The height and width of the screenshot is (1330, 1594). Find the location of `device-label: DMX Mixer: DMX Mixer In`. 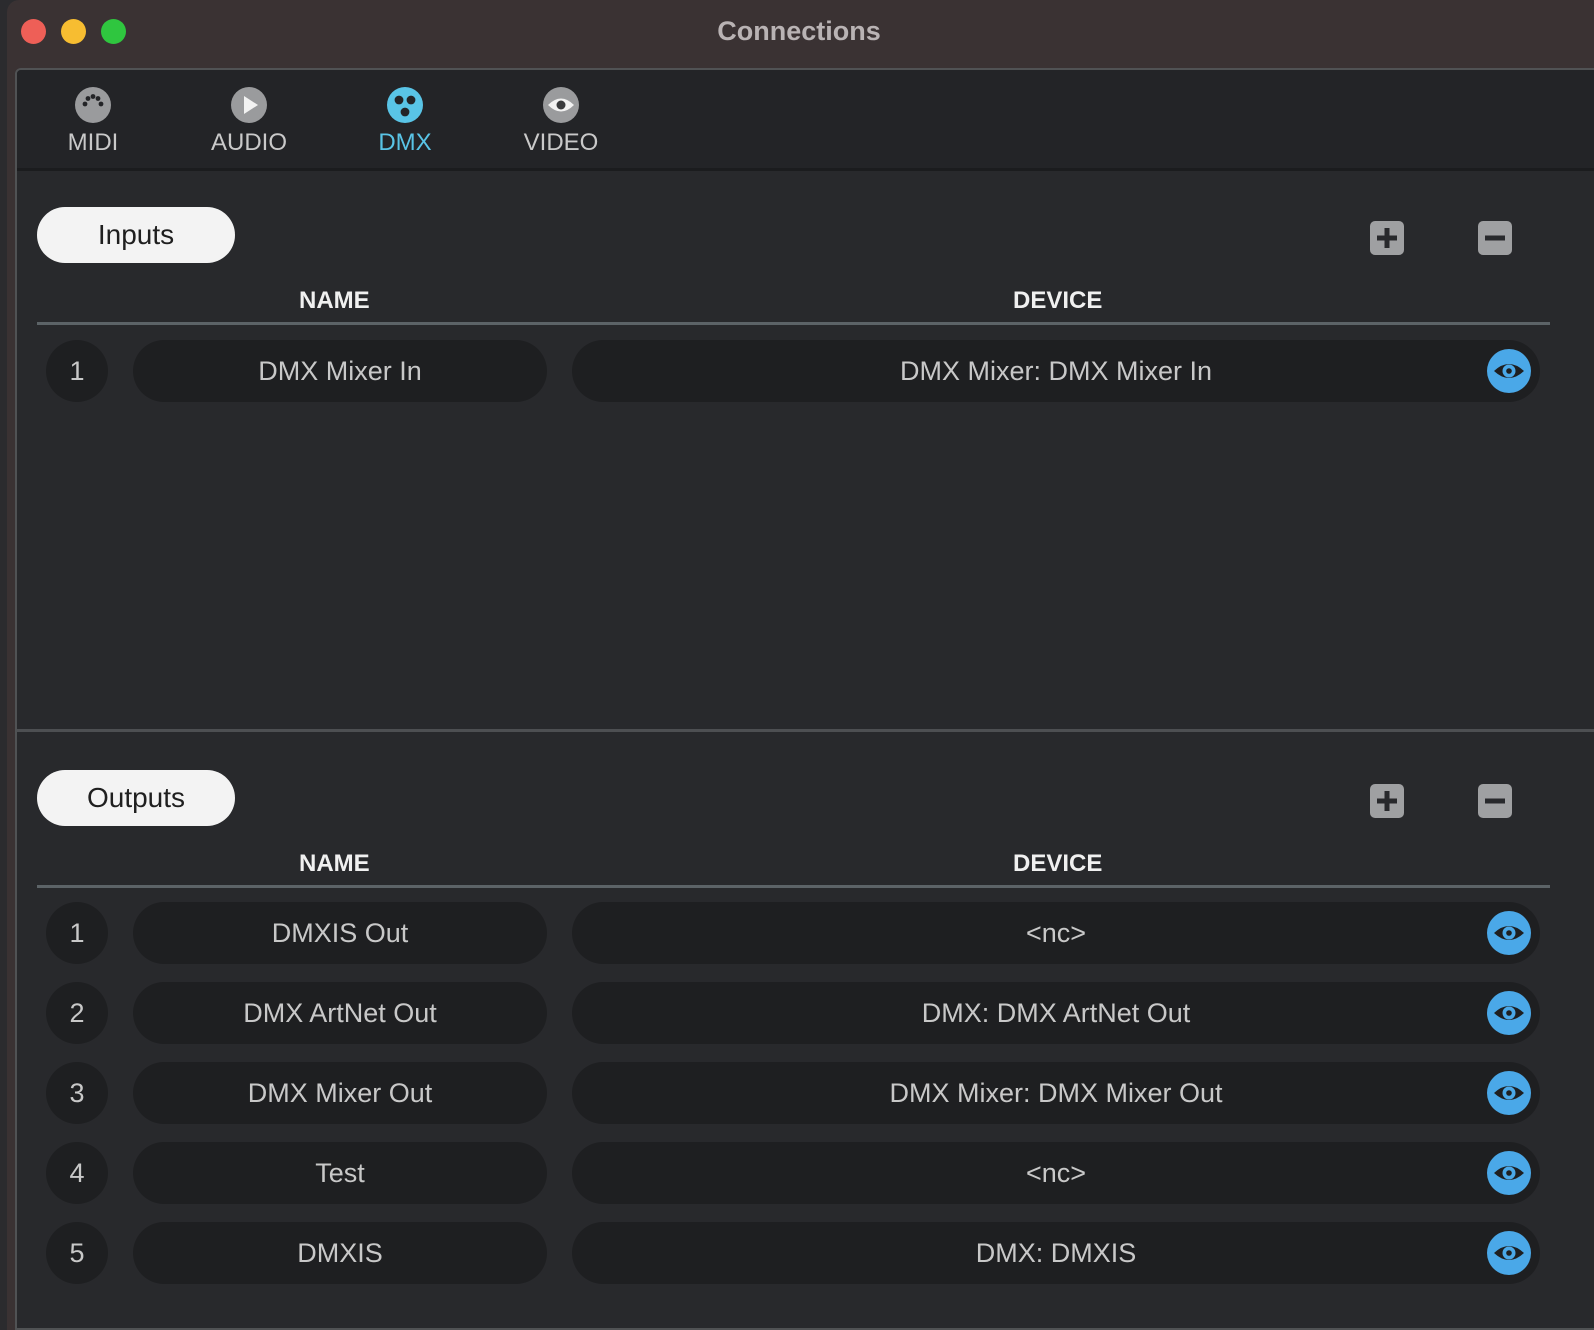

device-label: DMX Mixer: DMX Mixer In is located at coordinates (1056, 371).